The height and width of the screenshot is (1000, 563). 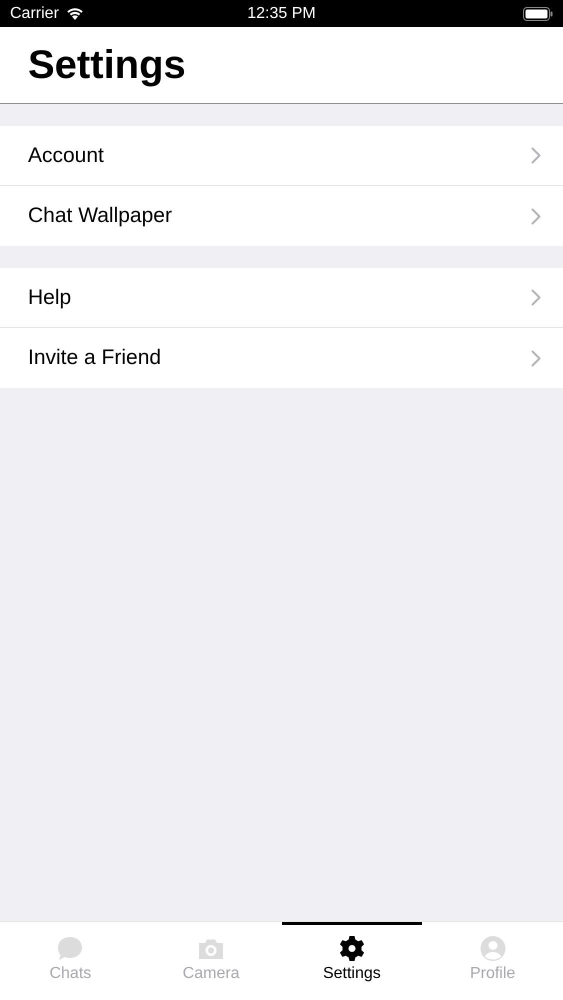 What do you see at coordinates (493, 948) in the screenshot?
I see `person-icon` at bounding box center [493, 948].